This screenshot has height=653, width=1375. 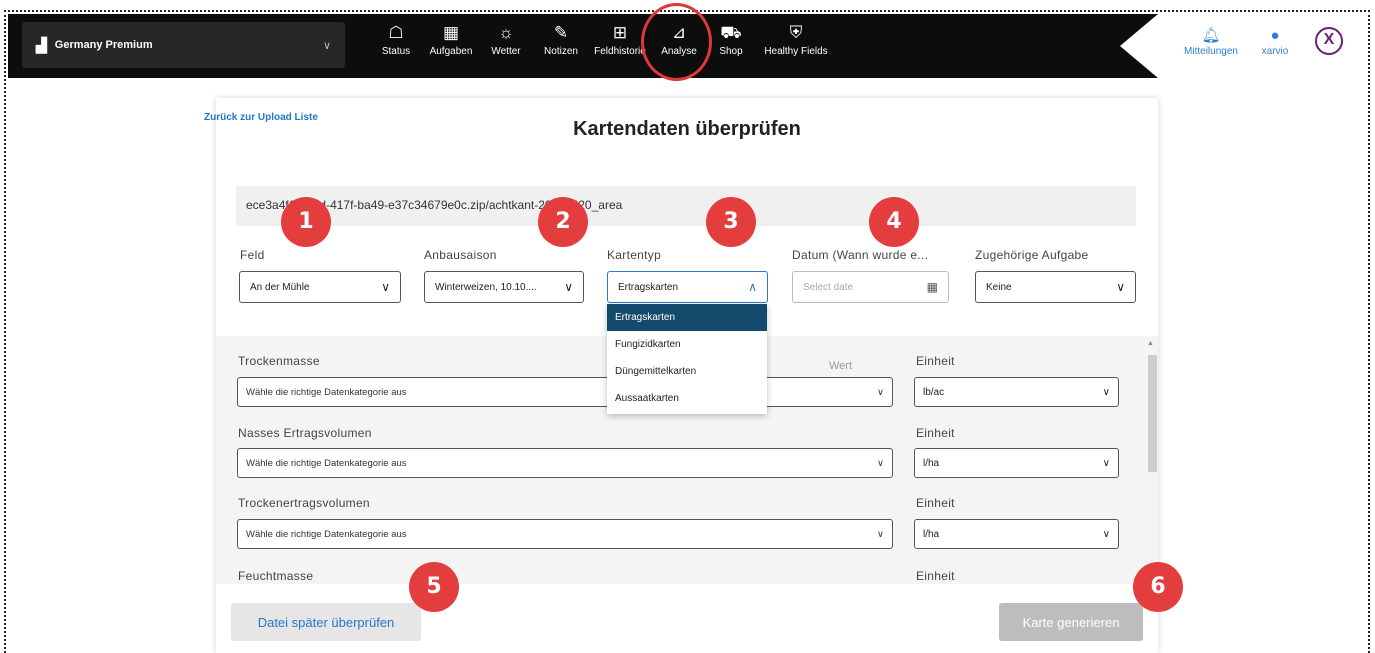 What do you see at coordinates (460, 255) in the screenshot?
I see `anbausaison-label: Anbausaison` at bounding box center [460, 255].